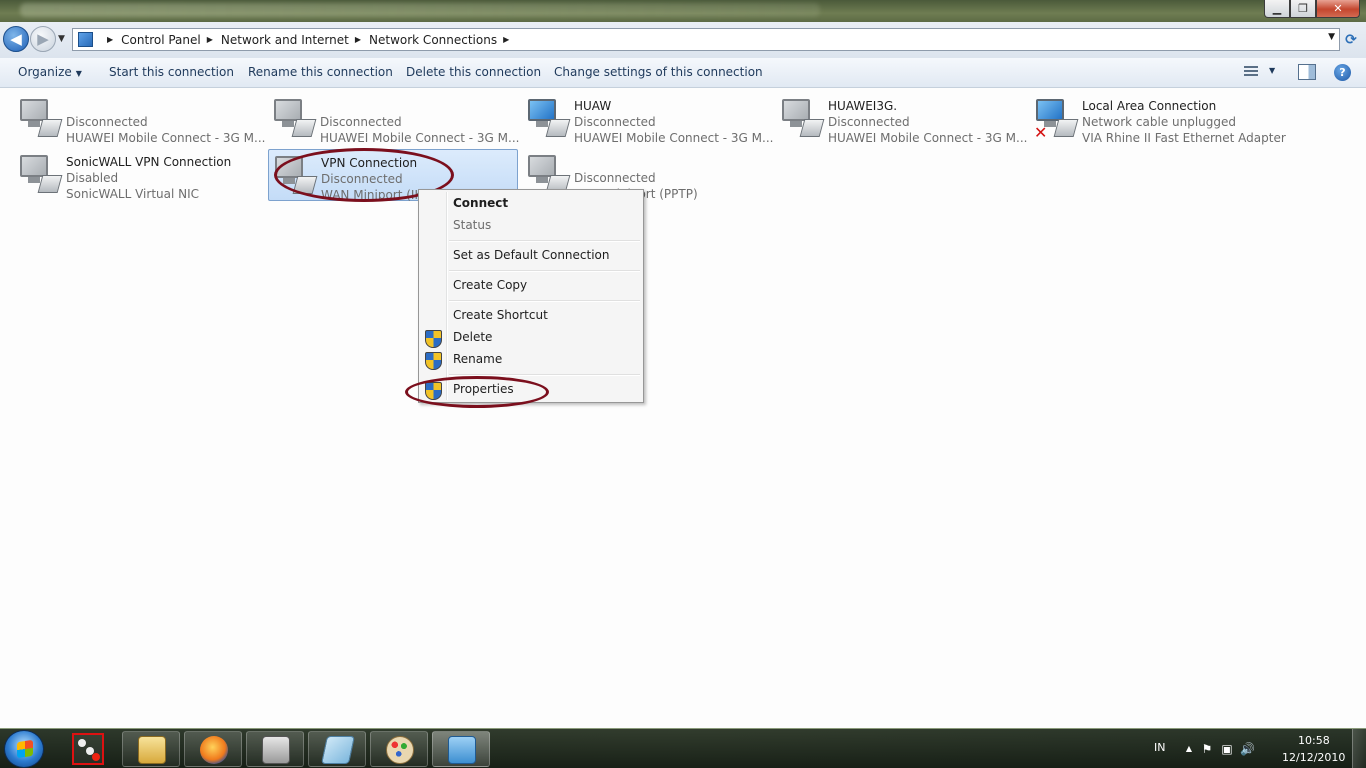 This screenshot has height=768, width=1366. I want to click on menu-item-create-shortcut: Create Shortcut, so click(500, 315).